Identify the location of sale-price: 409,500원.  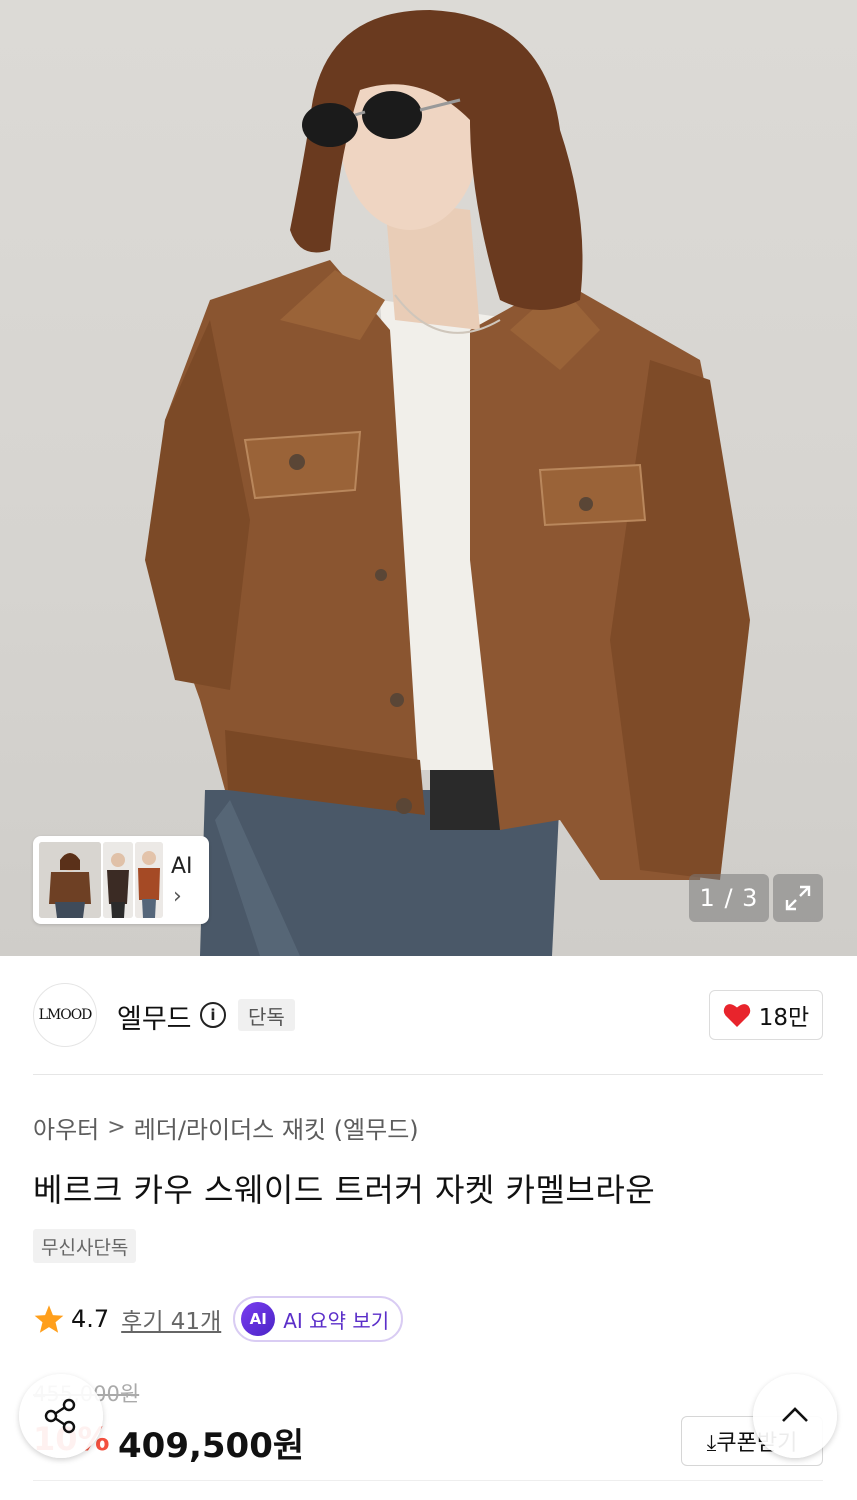
(211, 1446).